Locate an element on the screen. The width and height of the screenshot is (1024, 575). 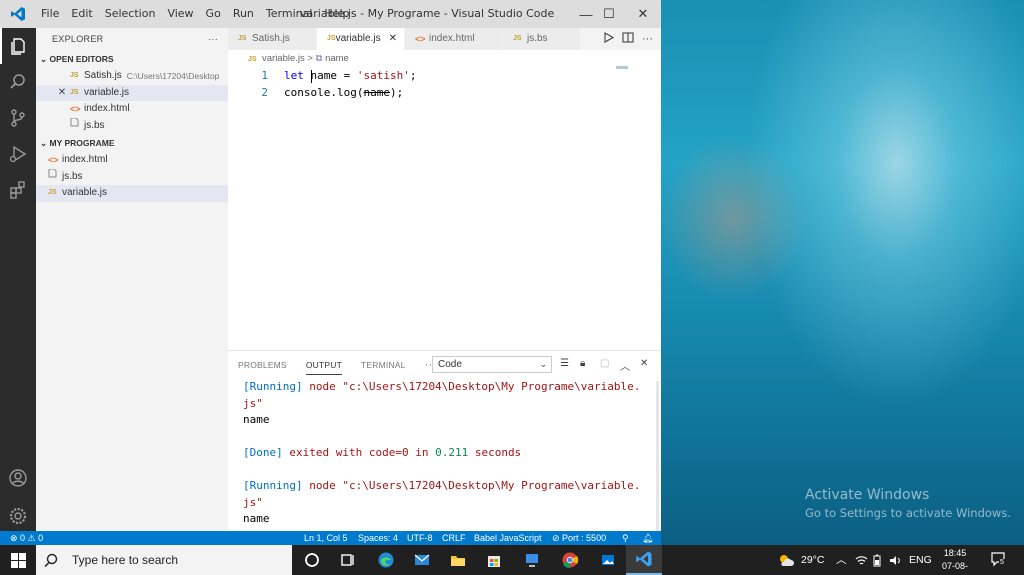
taskbar-search-box: Type here to search is located at coordinates (164, 560).